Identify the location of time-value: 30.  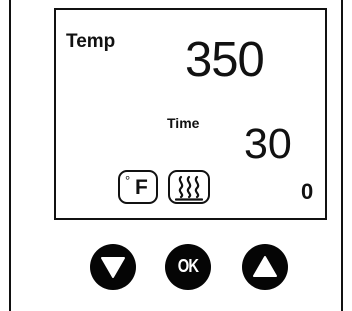
(268, 144).